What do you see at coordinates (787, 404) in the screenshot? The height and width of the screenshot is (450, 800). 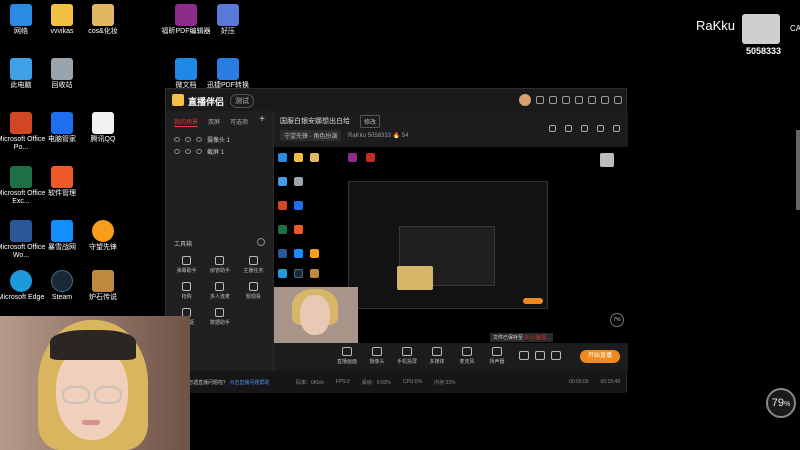 I see `percent-sign: %` at bounding box center [787, 404].